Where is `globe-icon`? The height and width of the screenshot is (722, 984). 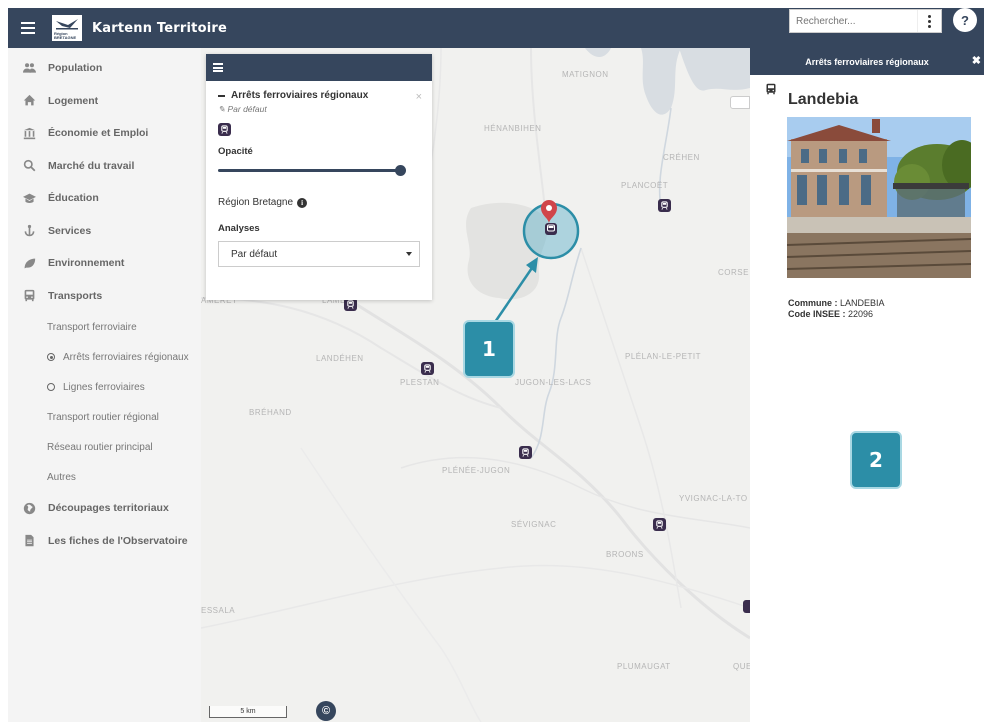 globe-icon is located at coordinates (29, 508).